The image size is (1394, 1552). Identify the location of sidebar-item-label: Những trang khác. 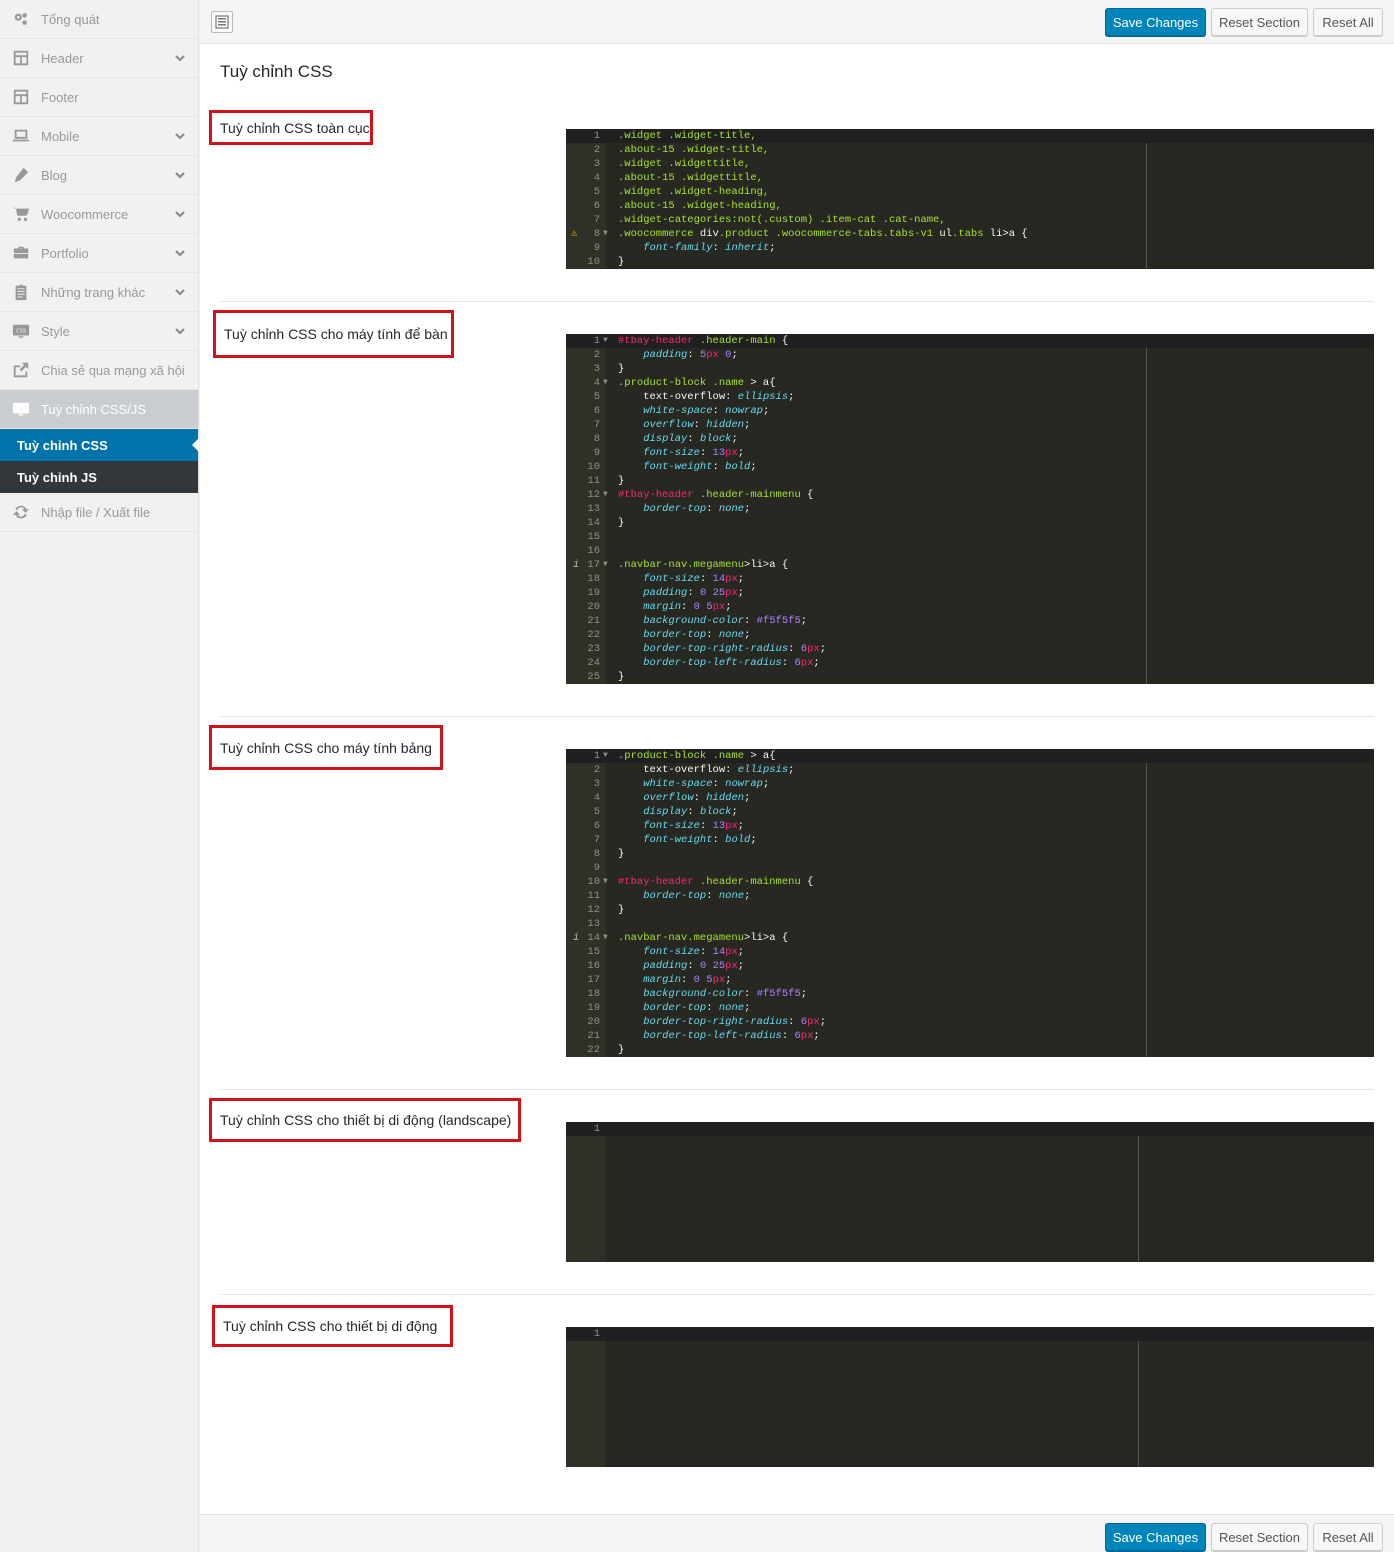
(93, 292).